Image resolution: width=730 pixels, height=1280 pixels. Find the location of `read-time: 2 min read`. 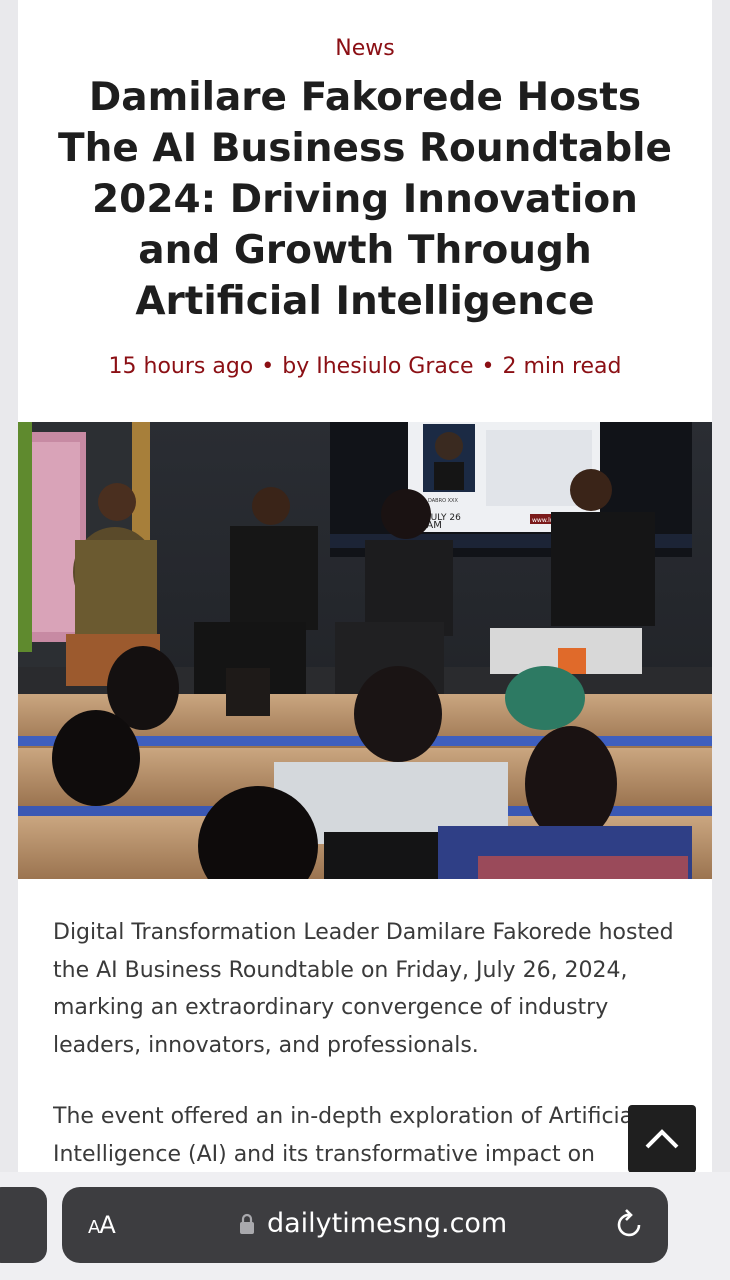

read-time: 2 min read is located at coordinates (562, 366).